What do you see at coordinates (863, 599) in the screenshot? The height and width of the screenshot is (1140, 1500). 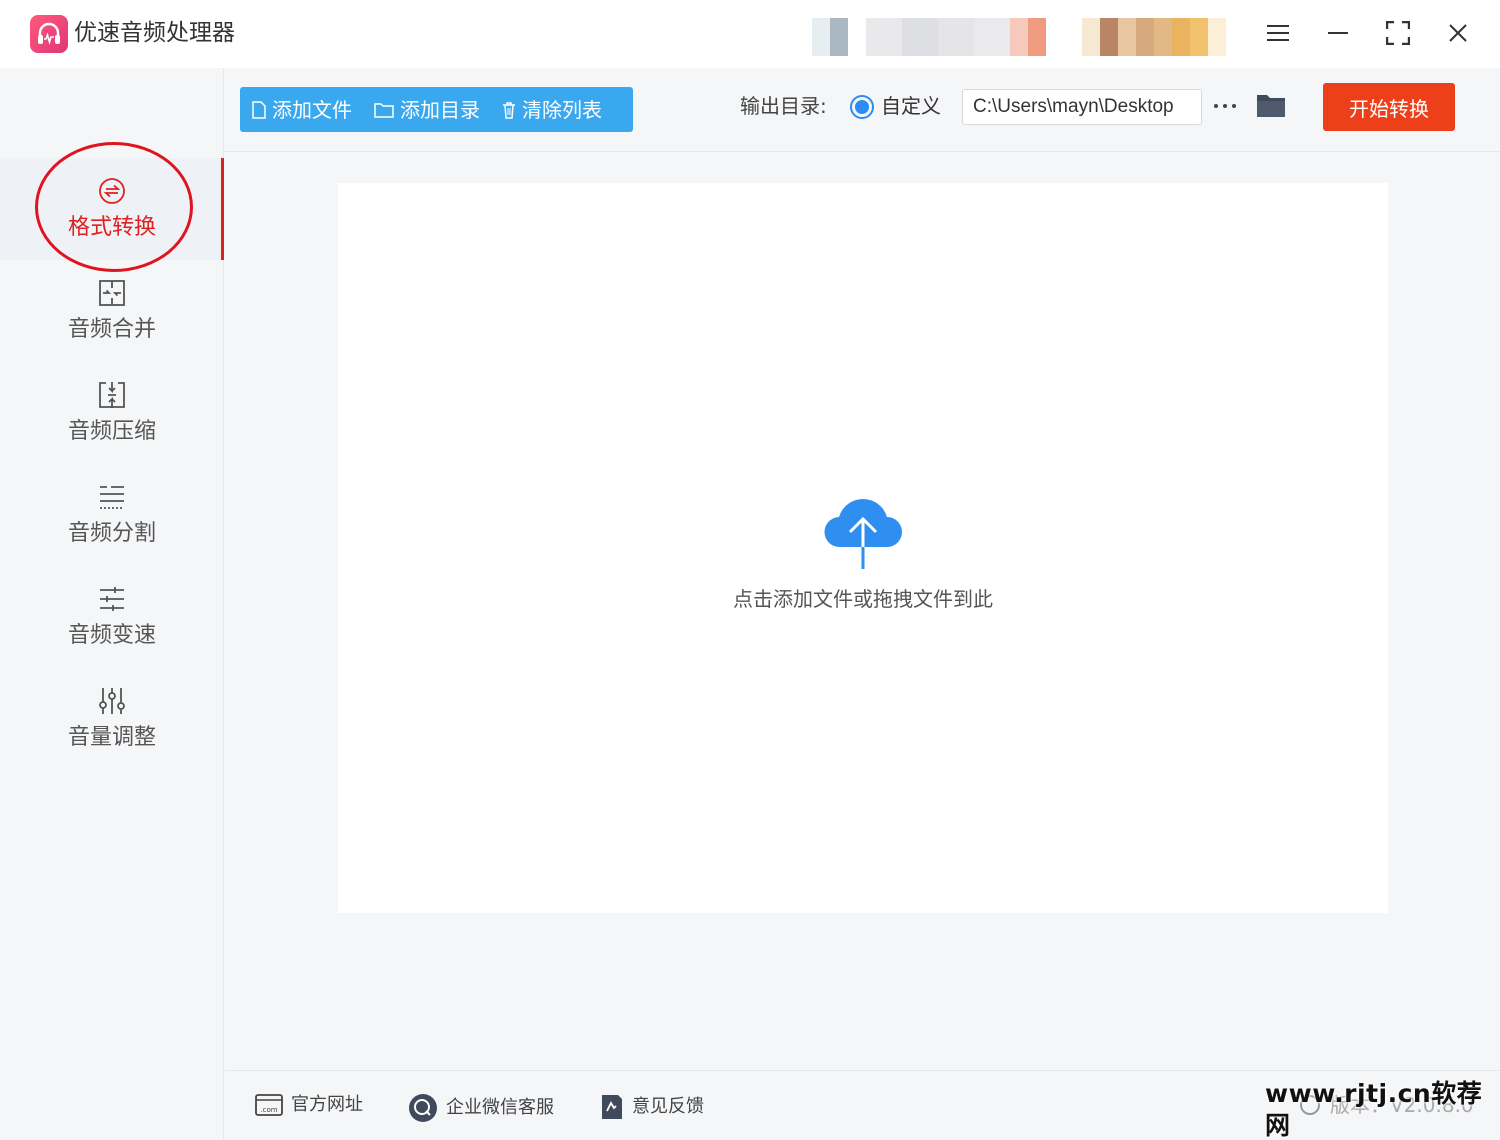 I see `drop-hint-text: 点击添加文件或拖拽文件到此` at bounding box center [863, 599].